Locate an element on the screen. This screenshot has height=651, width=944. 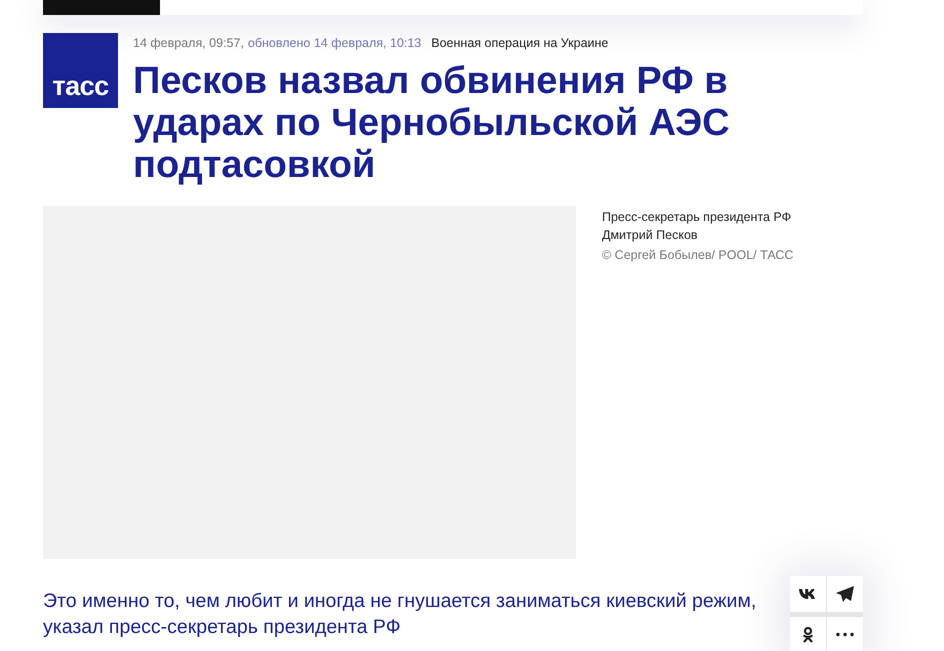
article-title: Песков назвал обвинения РФ в ударах по Чернобыльской АЭС подтасовкой is located at coordinates (432, 123).